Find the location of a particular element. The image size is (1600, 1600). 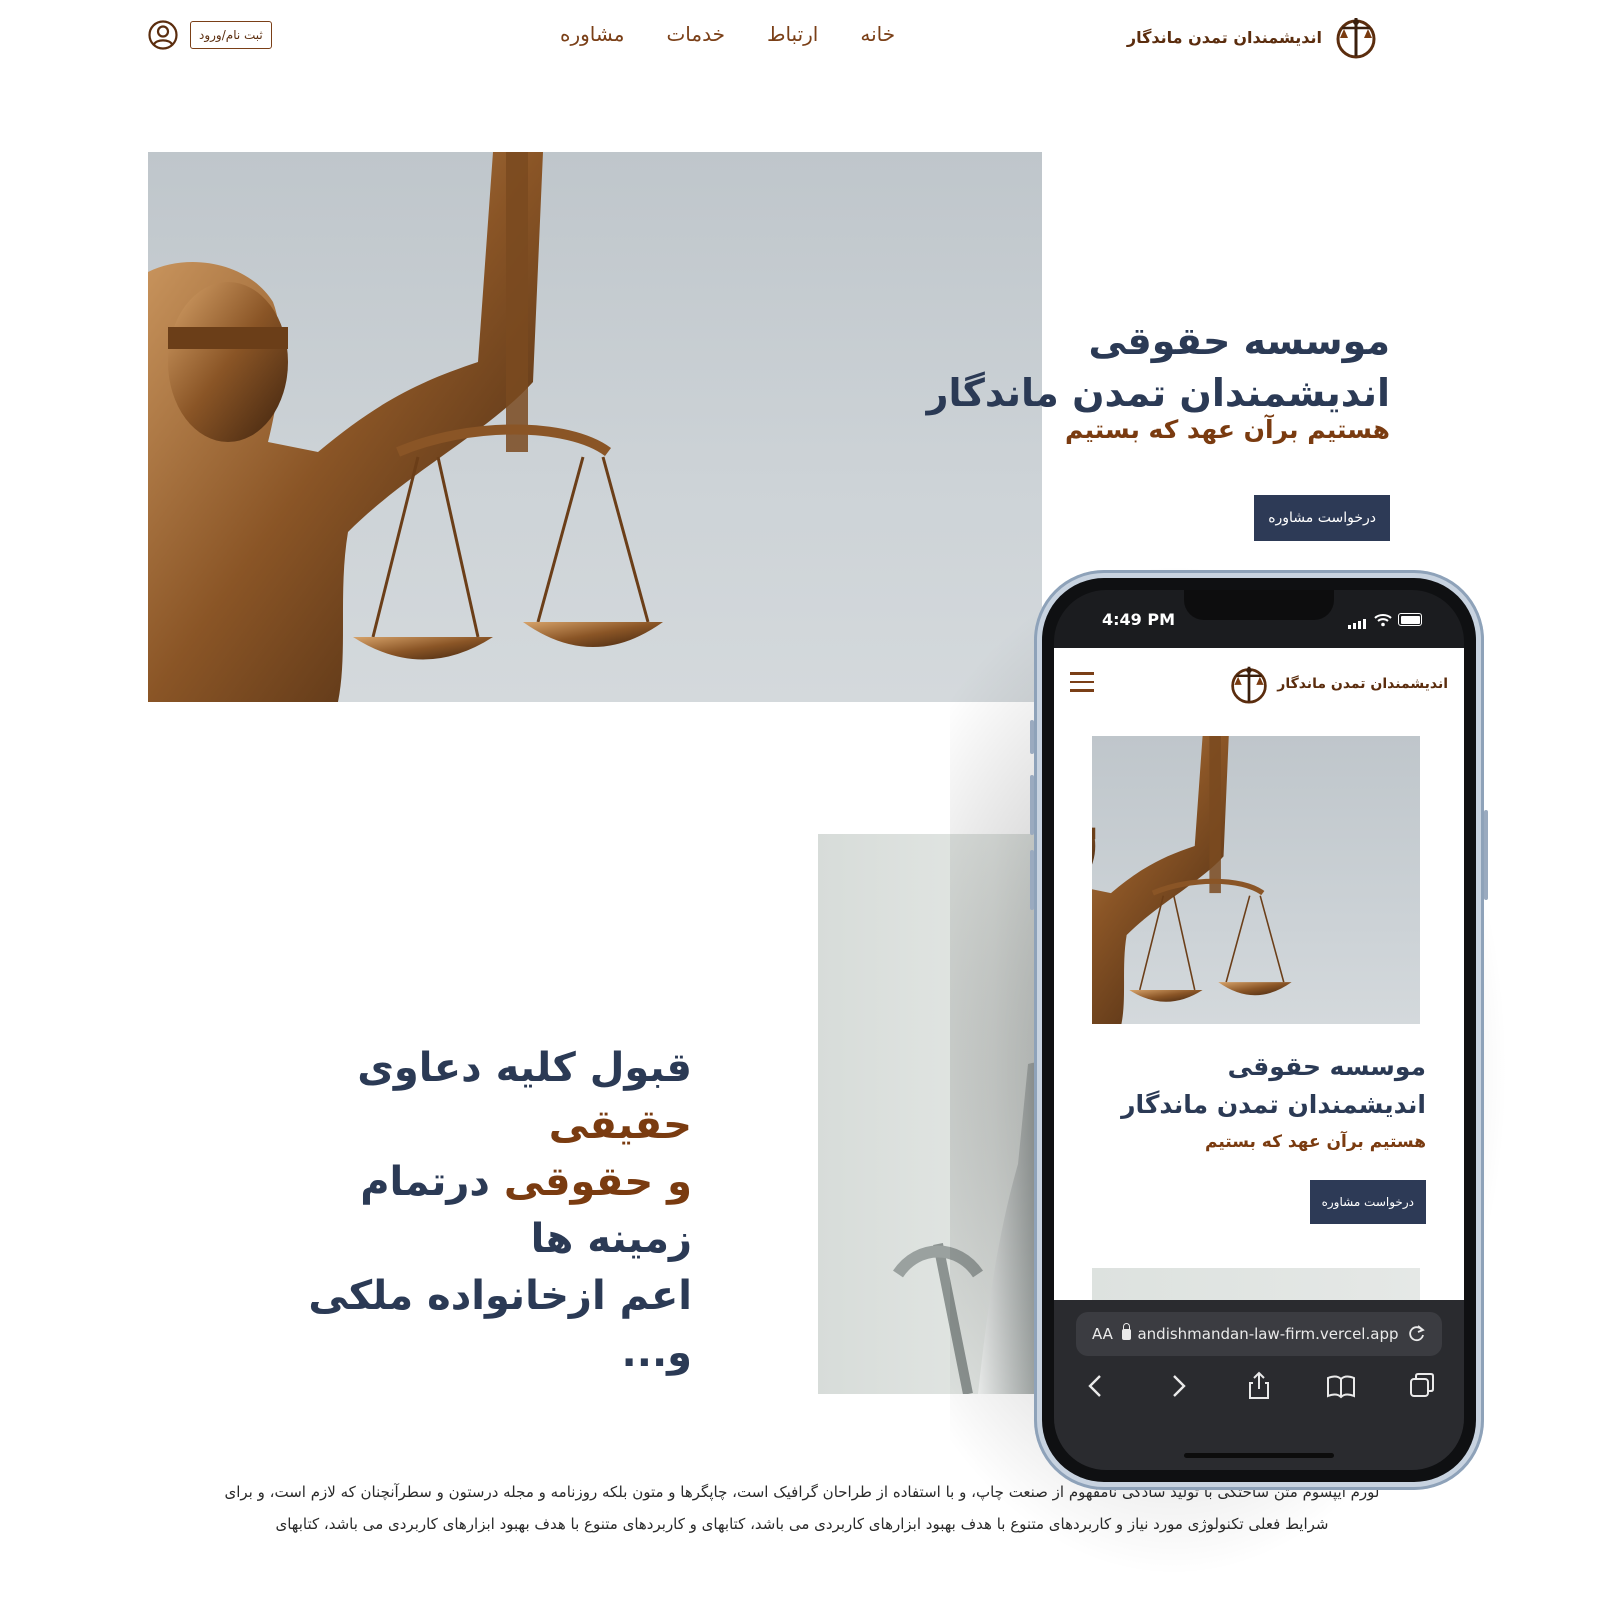

user-avatar-icon is located at coordinates (163, 35).